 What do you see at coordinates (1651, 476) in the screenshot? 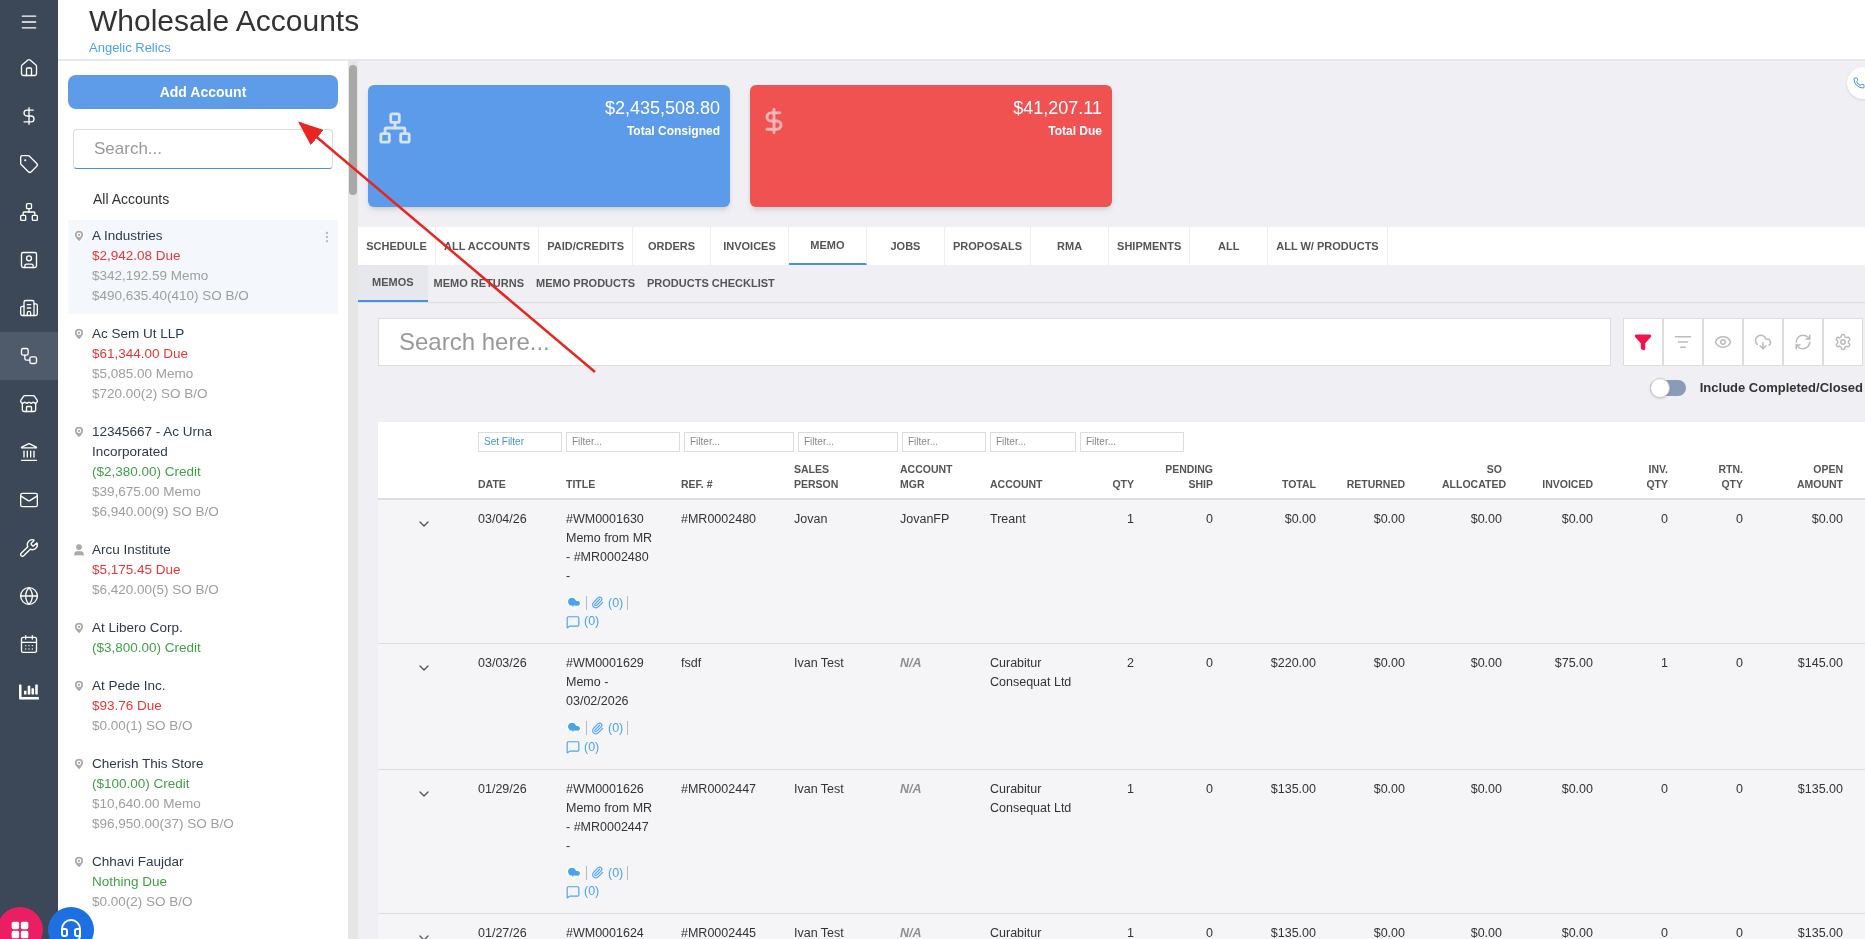
I see `column-header: INV. QTY` at bounding box center [1651, 476].